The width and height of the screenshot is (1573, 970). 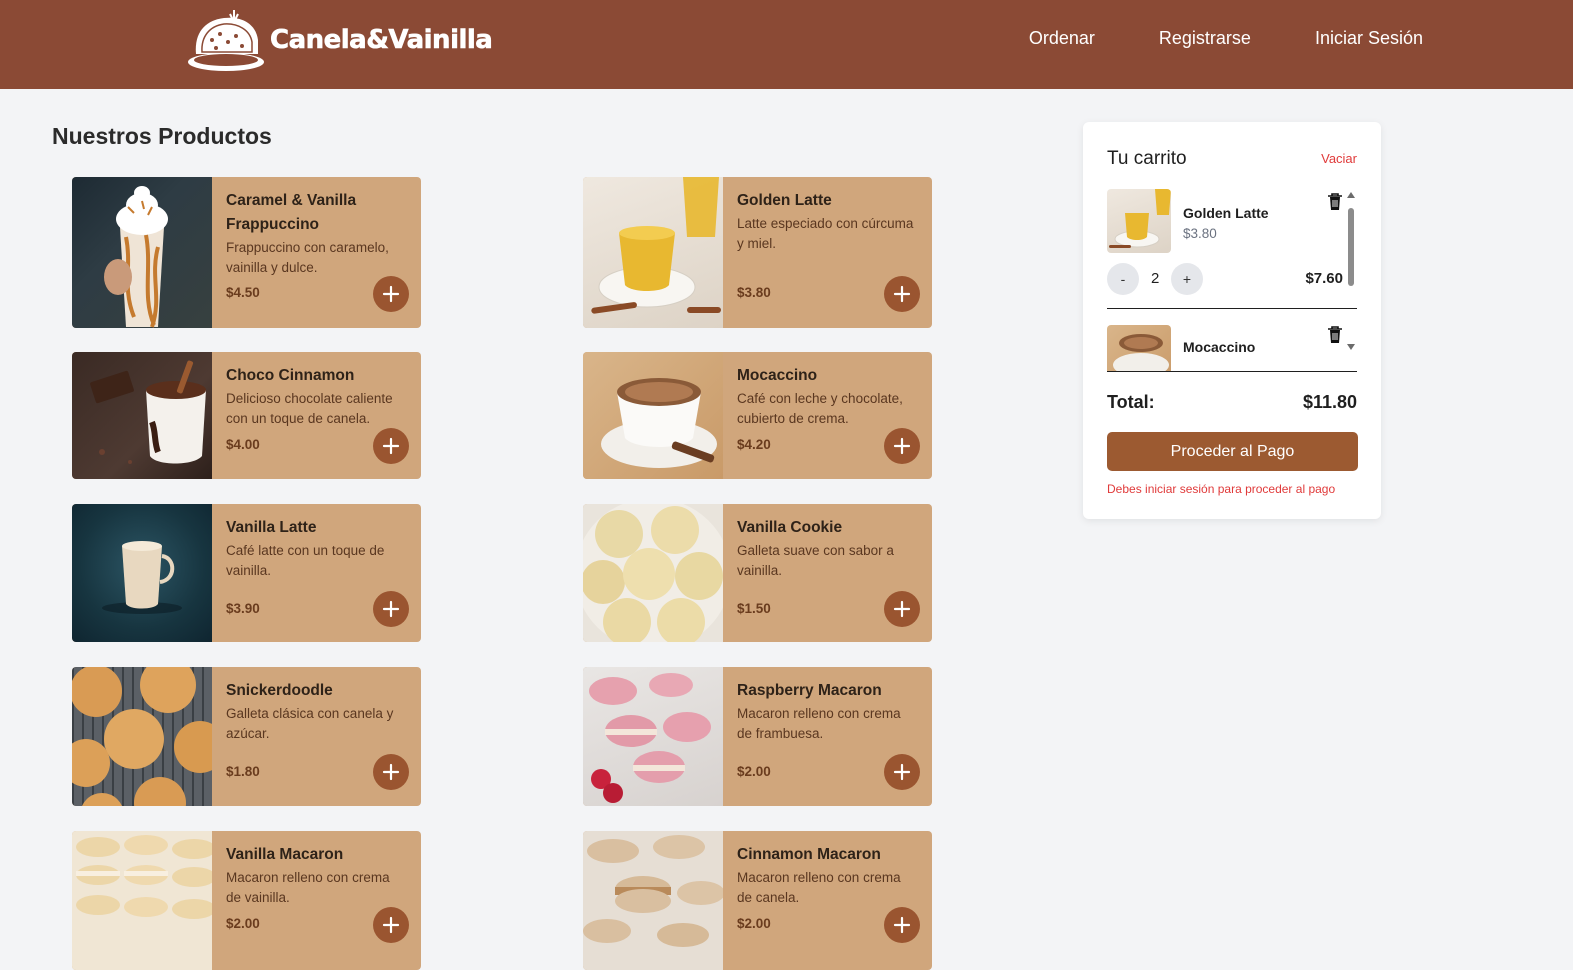 I want to click on nav-registrarse: Registrarse, so click(x=1205, y=38).